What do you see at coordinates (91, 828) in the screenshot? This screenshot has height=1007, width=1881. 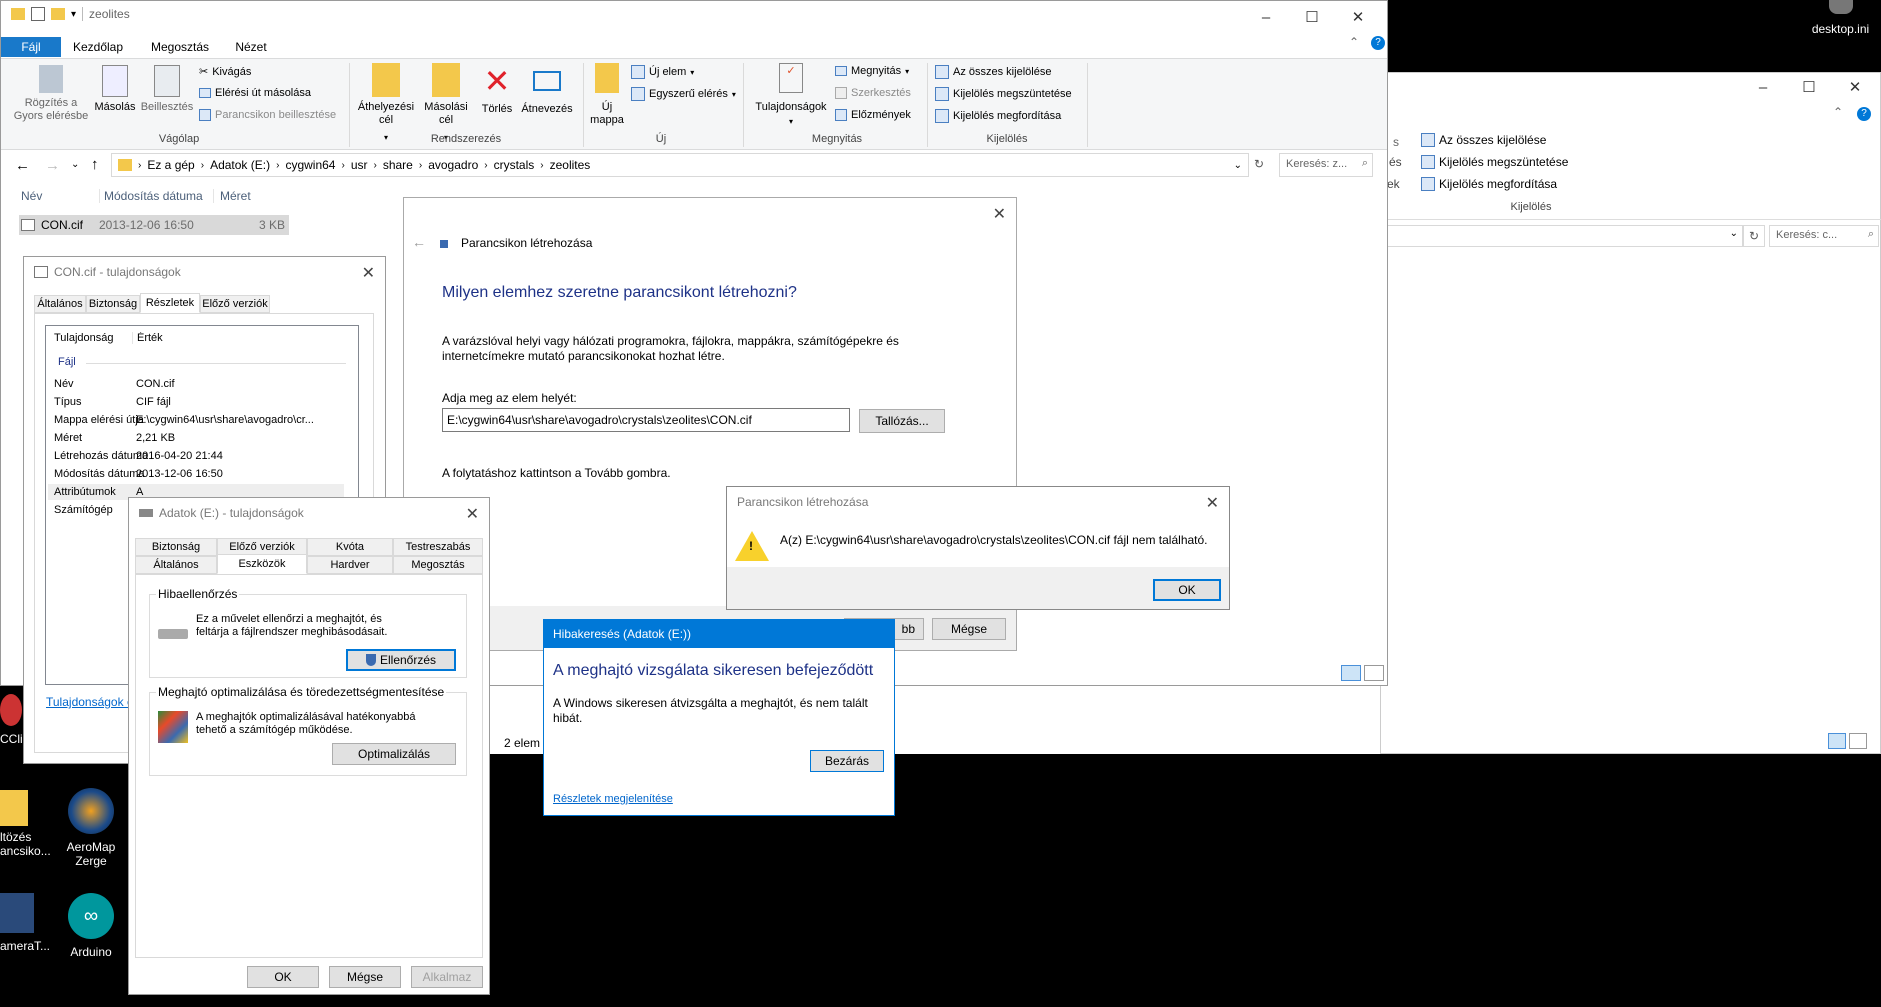 I see `desktop-icon-aeromap: AeroMap Zerge` at bounding box center [91, 828].